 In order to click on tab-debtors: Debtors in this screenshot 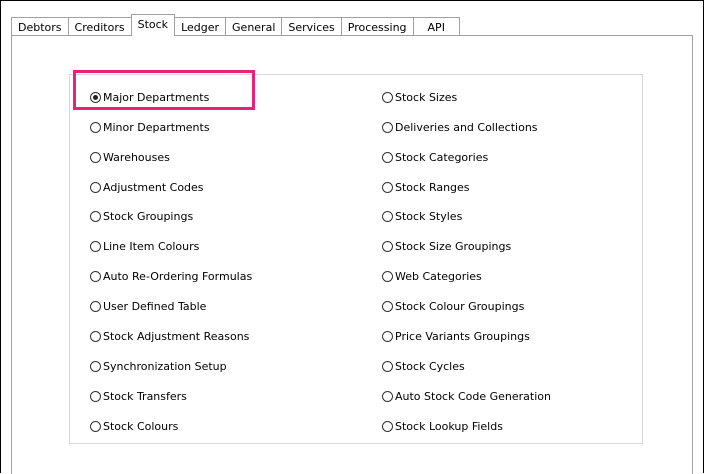, I will do `click(40, 26)`.